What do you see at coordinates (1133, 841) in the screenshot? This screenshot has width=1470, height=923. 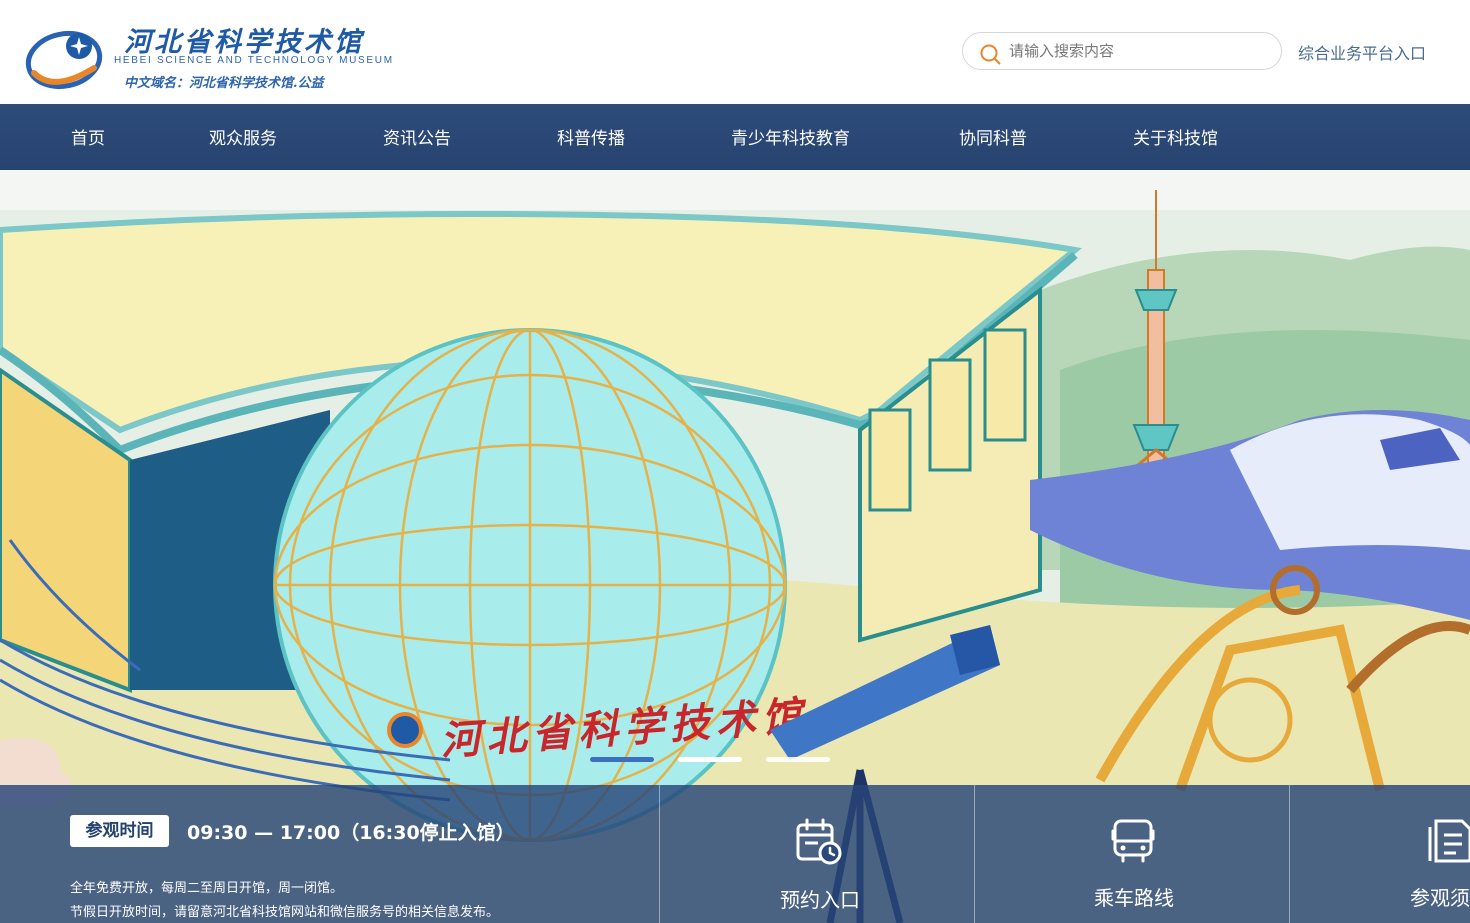 I see `bus-icon` at bounding box center [1133, 841].